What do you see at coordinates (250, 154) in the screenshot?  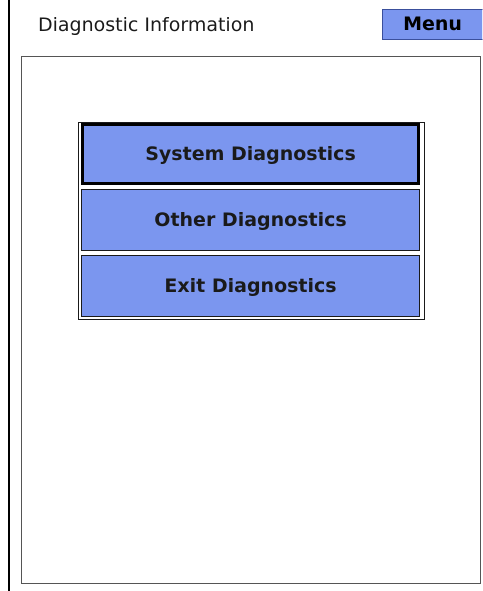 I see `system-diagnostics-button: System Diagnostics` at bounding box center [250, 154].